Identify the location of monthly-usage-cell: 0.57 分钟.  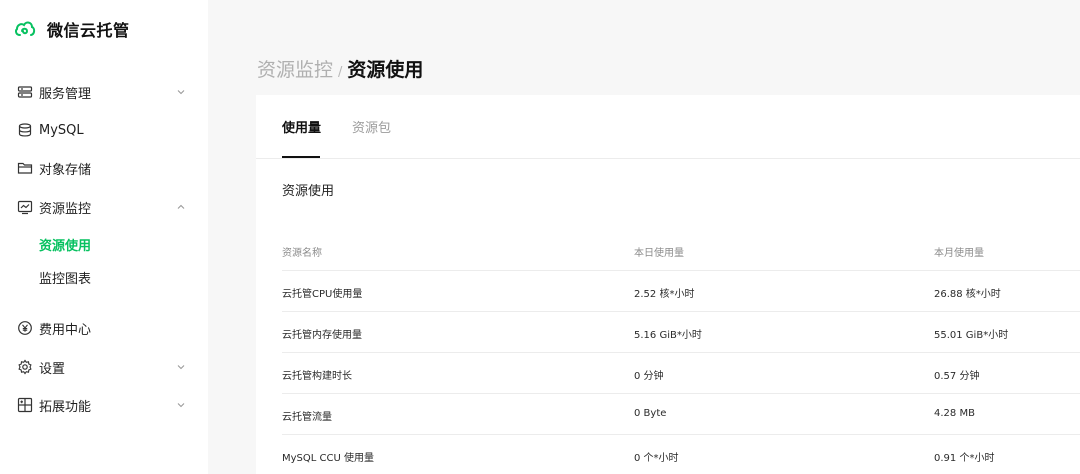
(957, 376).